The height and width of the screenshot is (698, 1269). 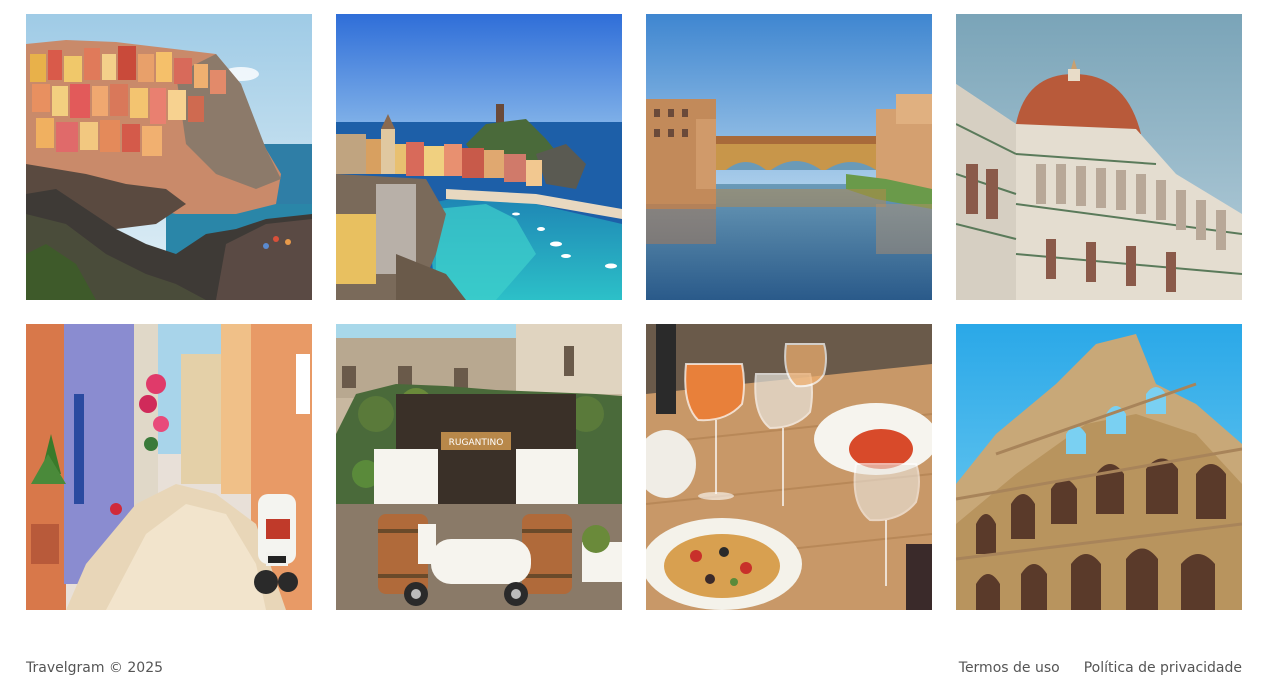 I want to click on privacy-policy-link: Política de privacidade, so click(x=1163, y=668).